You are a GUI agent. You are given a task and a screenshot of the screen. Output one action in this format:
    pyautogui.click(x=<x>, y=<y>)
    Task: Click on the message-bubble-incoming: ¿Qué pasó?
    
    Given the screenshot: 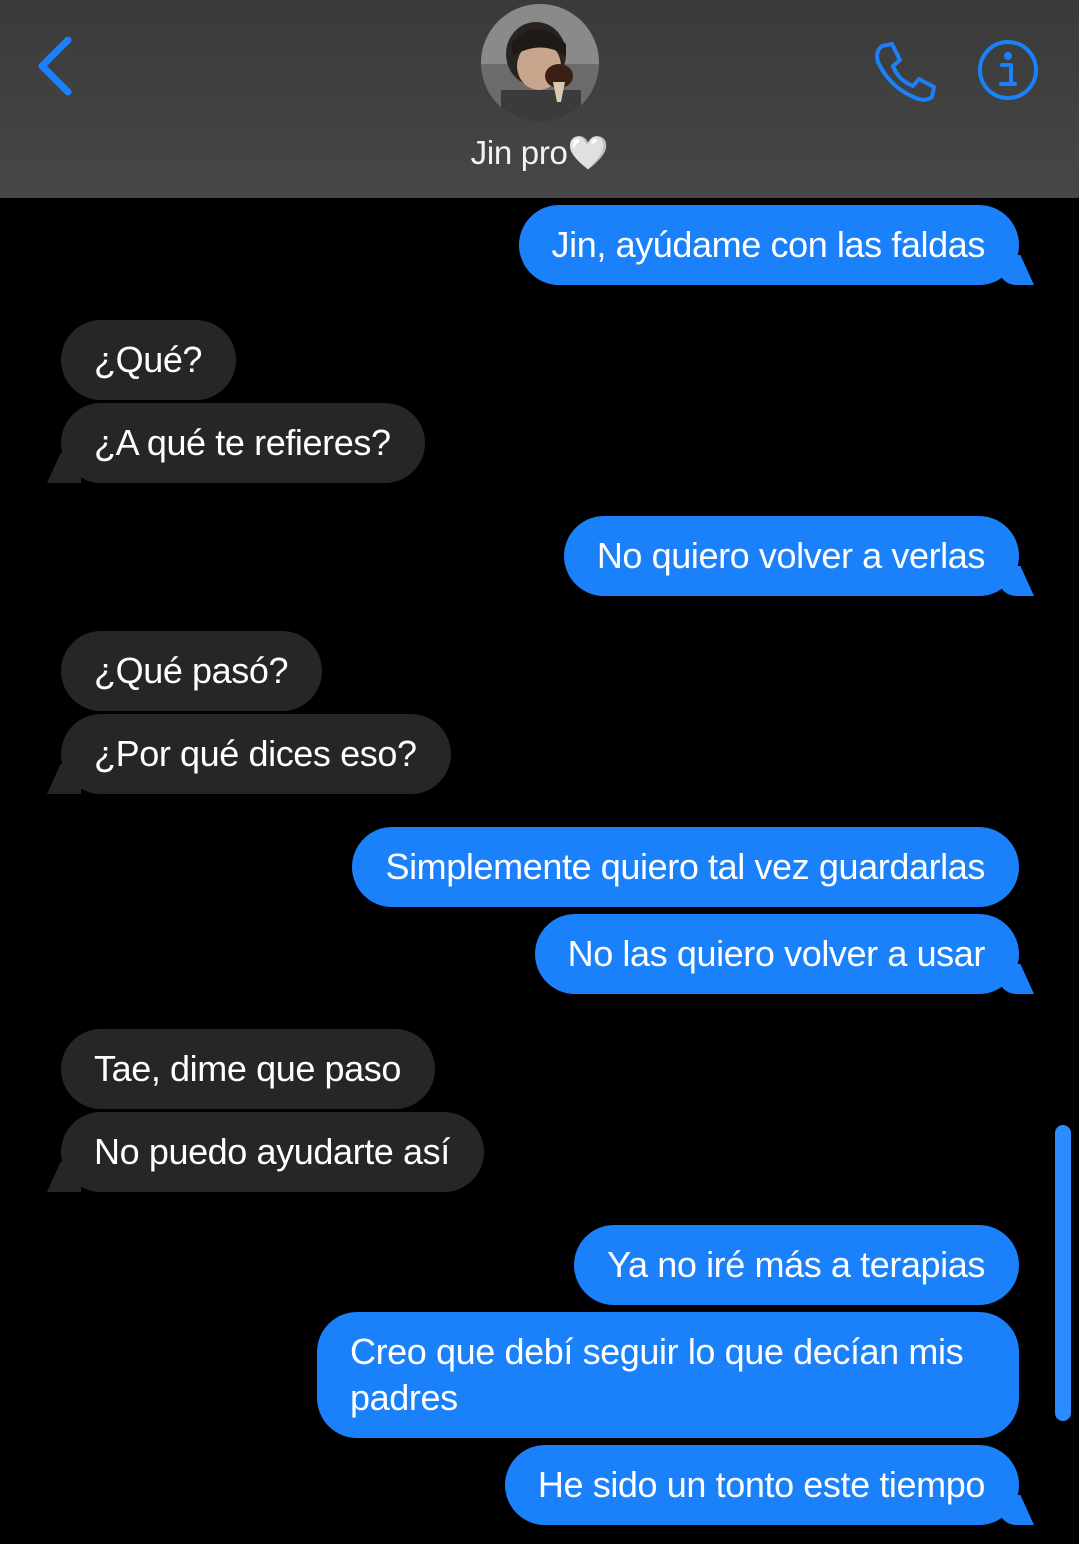 What is the action you would take?
    pyautogui.click(x=192, y=671)
    